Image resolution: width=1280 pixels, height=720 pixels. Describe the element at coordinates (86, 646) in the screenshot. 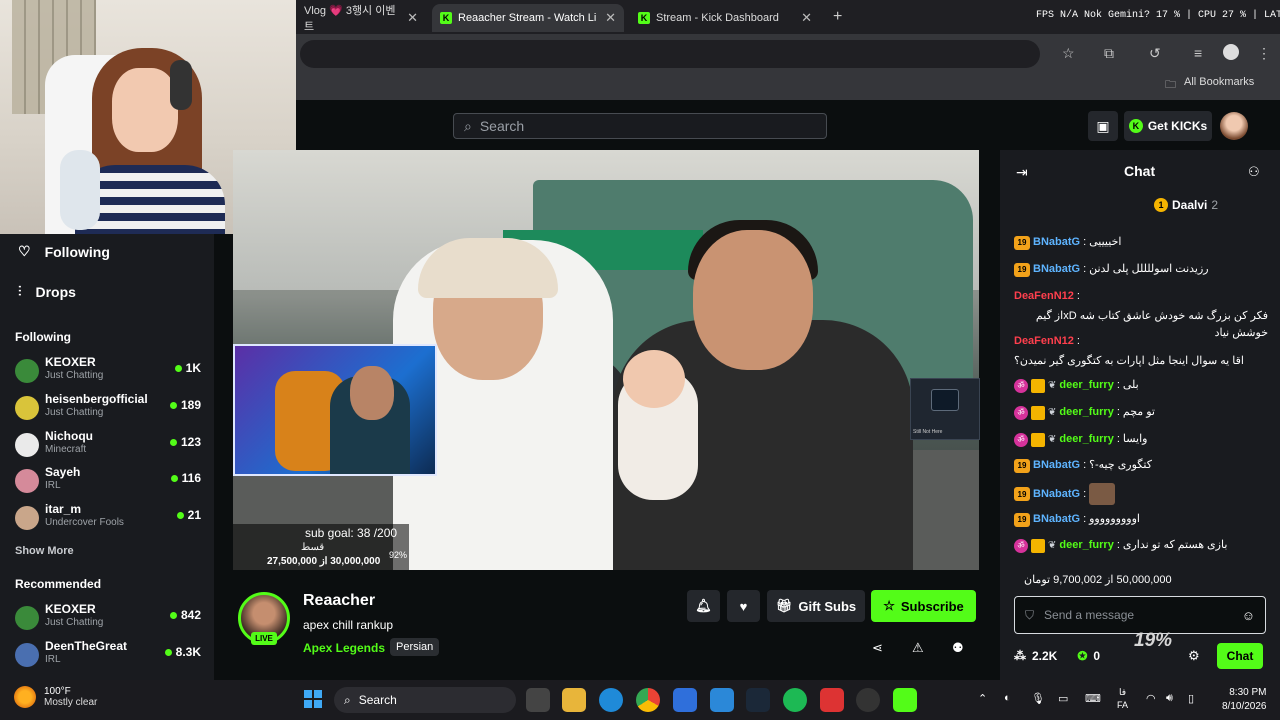

I see `channel-name: DeenTheGreat` at that location.